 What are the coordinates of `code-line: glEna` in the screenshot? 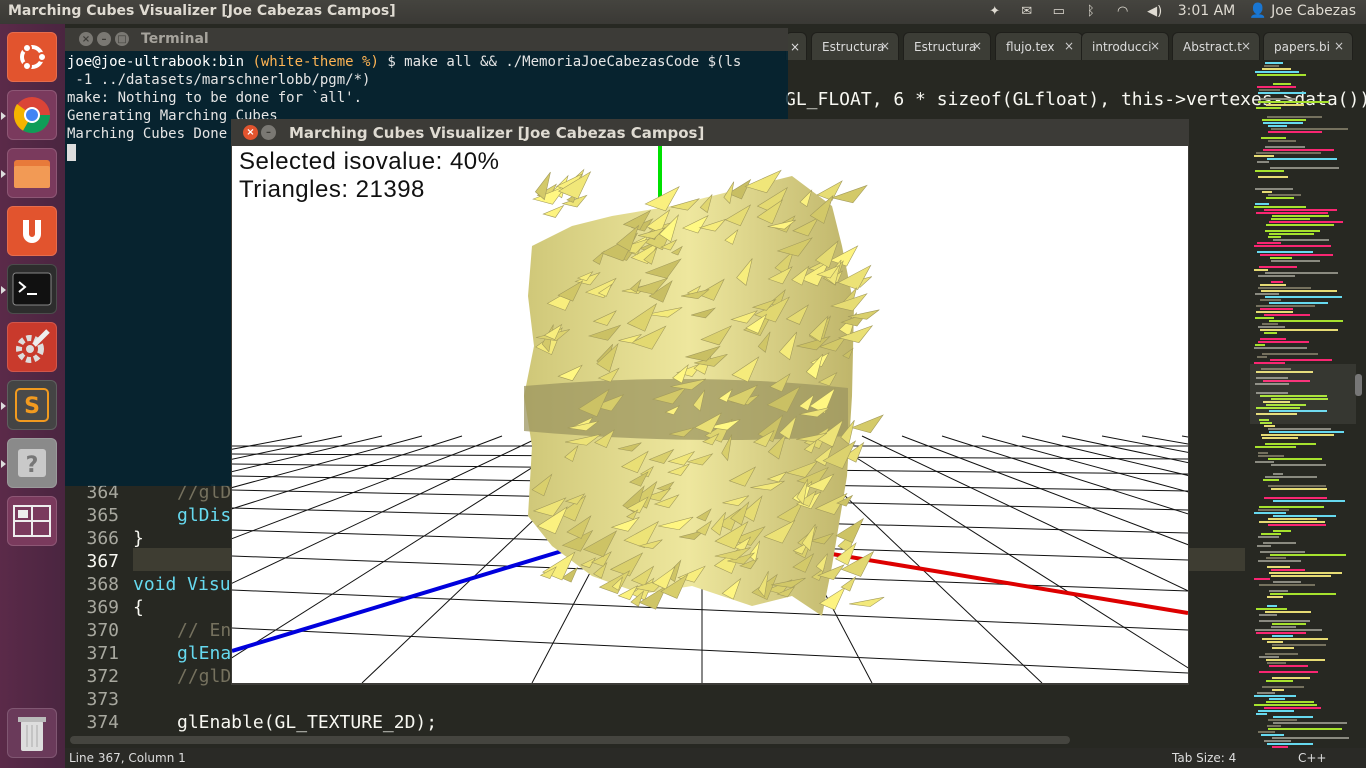 It's located at (204, 653).